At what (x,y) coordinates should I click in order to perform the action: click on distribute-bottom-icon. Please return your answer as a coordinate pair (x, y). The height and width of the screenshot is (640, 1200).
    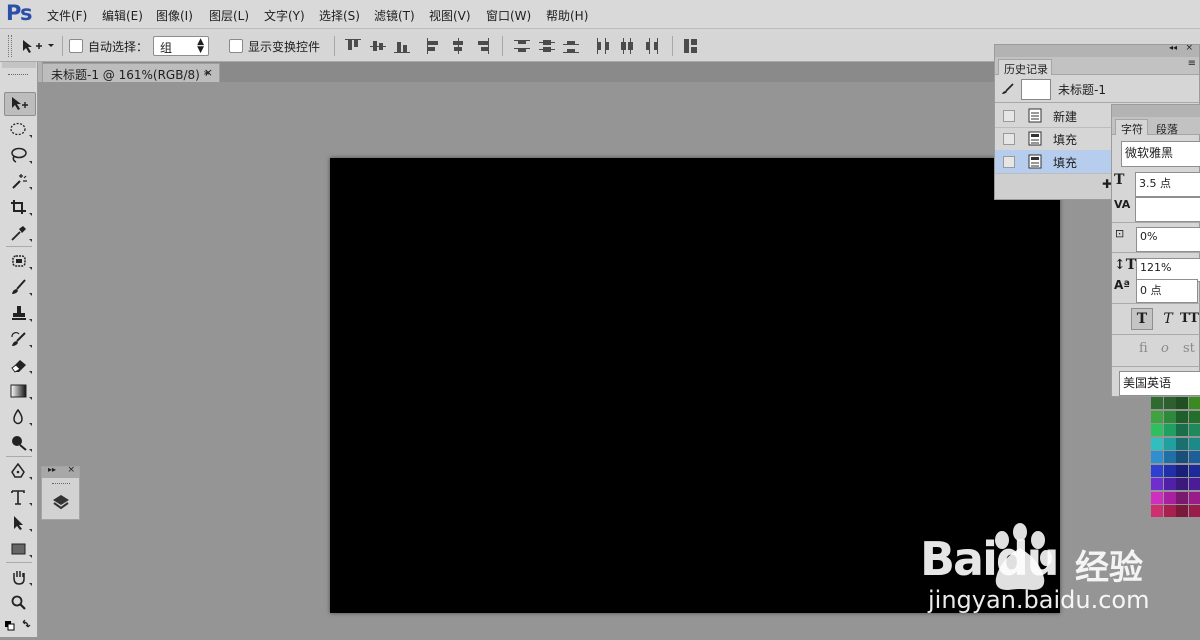
    Looking at the image, I should click on (571, 46).